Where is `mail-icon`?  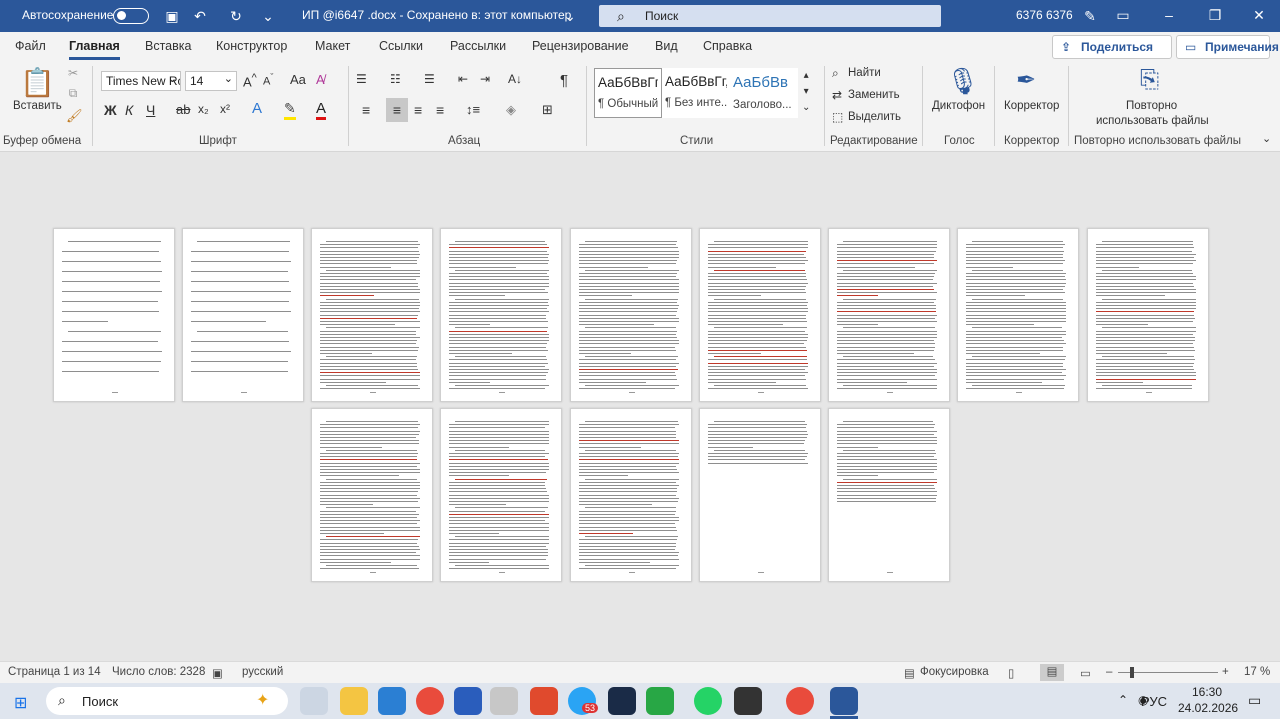 mail-icon is located at coordinates (392, 701).